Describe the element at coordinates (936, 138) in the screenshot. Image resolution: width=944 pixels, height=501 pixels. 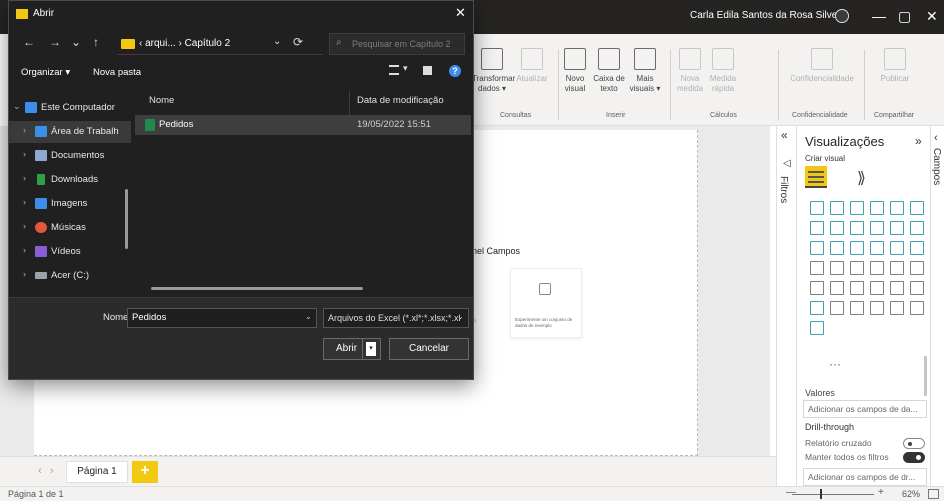
I see `expand-fields-icon: ‹` at that location.